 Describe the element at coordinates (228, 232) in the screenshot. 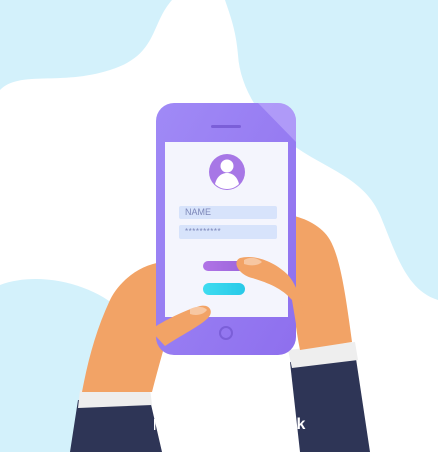

I see `password-input: **********` at that location.